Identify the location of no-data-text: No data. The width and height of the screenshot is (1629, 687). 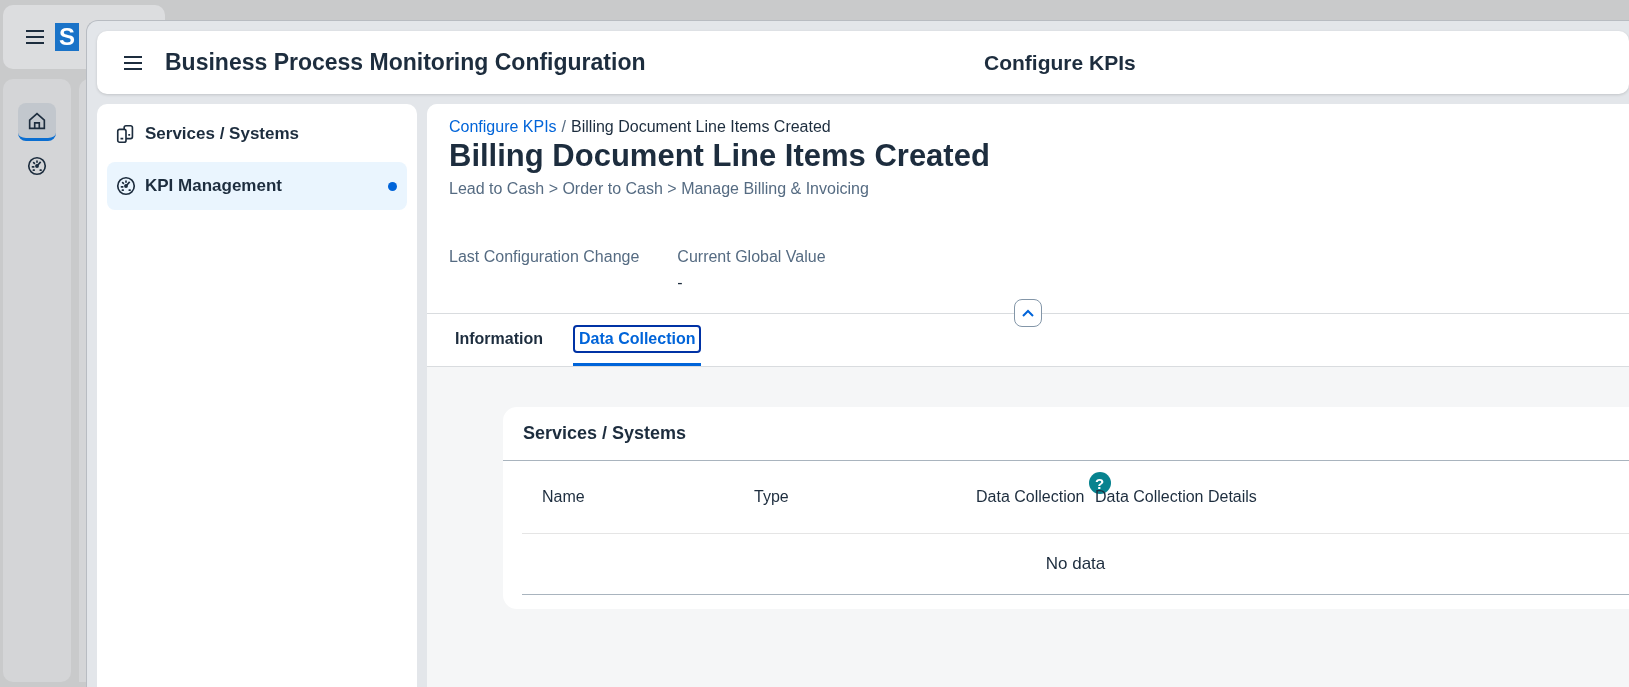
(1075, 564).